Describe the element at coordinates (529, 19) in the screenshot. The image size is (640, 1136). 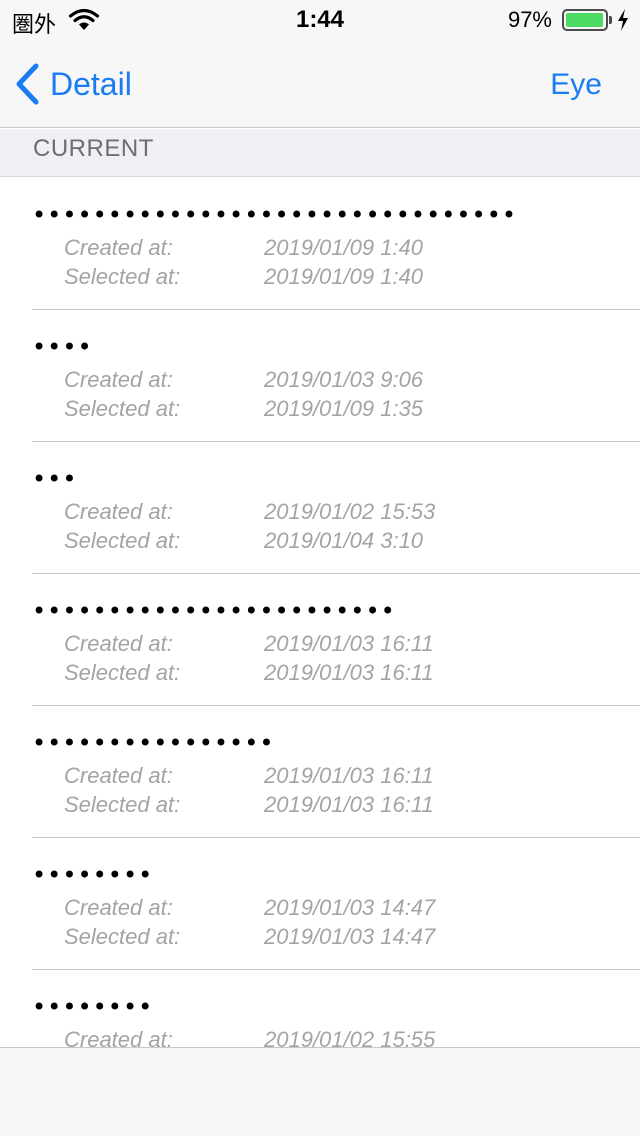
I see `battery-percent: 97%` at that location.